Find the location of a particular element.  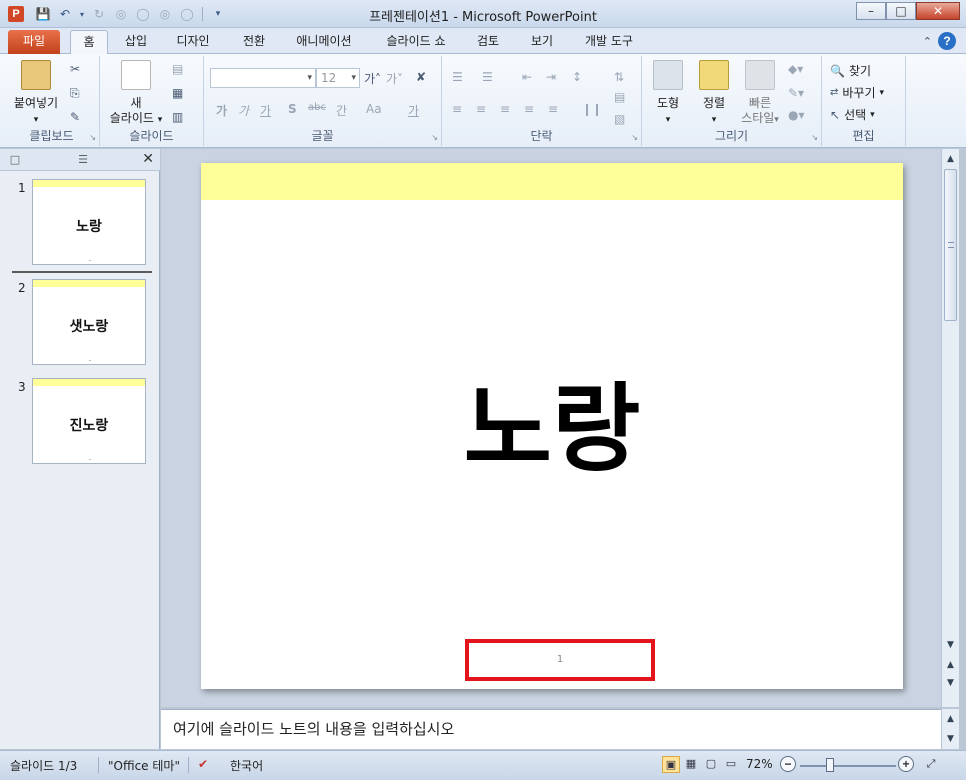

maximize-button: □ is located at coordinates (901, 11).